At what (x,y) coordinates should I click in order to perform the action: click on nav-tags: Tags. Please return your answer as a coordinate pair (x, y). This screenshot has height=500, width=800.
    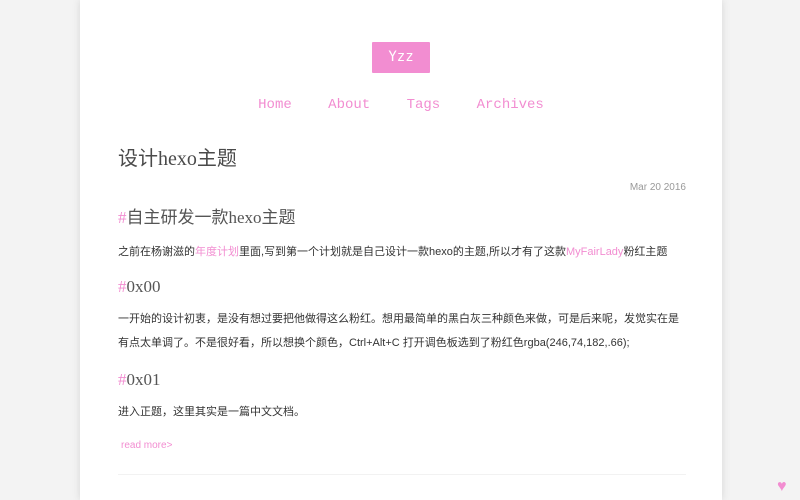
    Looking at the image, I should click on (424, 105).